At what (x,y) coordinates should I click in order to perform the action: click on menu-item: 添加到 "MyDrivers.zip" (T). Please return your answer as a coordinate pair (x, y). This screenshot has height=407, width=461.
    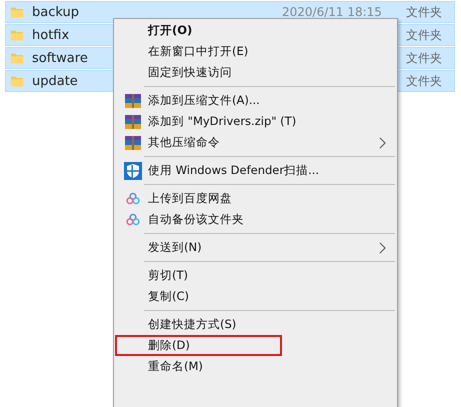
    Looking at the image, I should click on (255, 121).